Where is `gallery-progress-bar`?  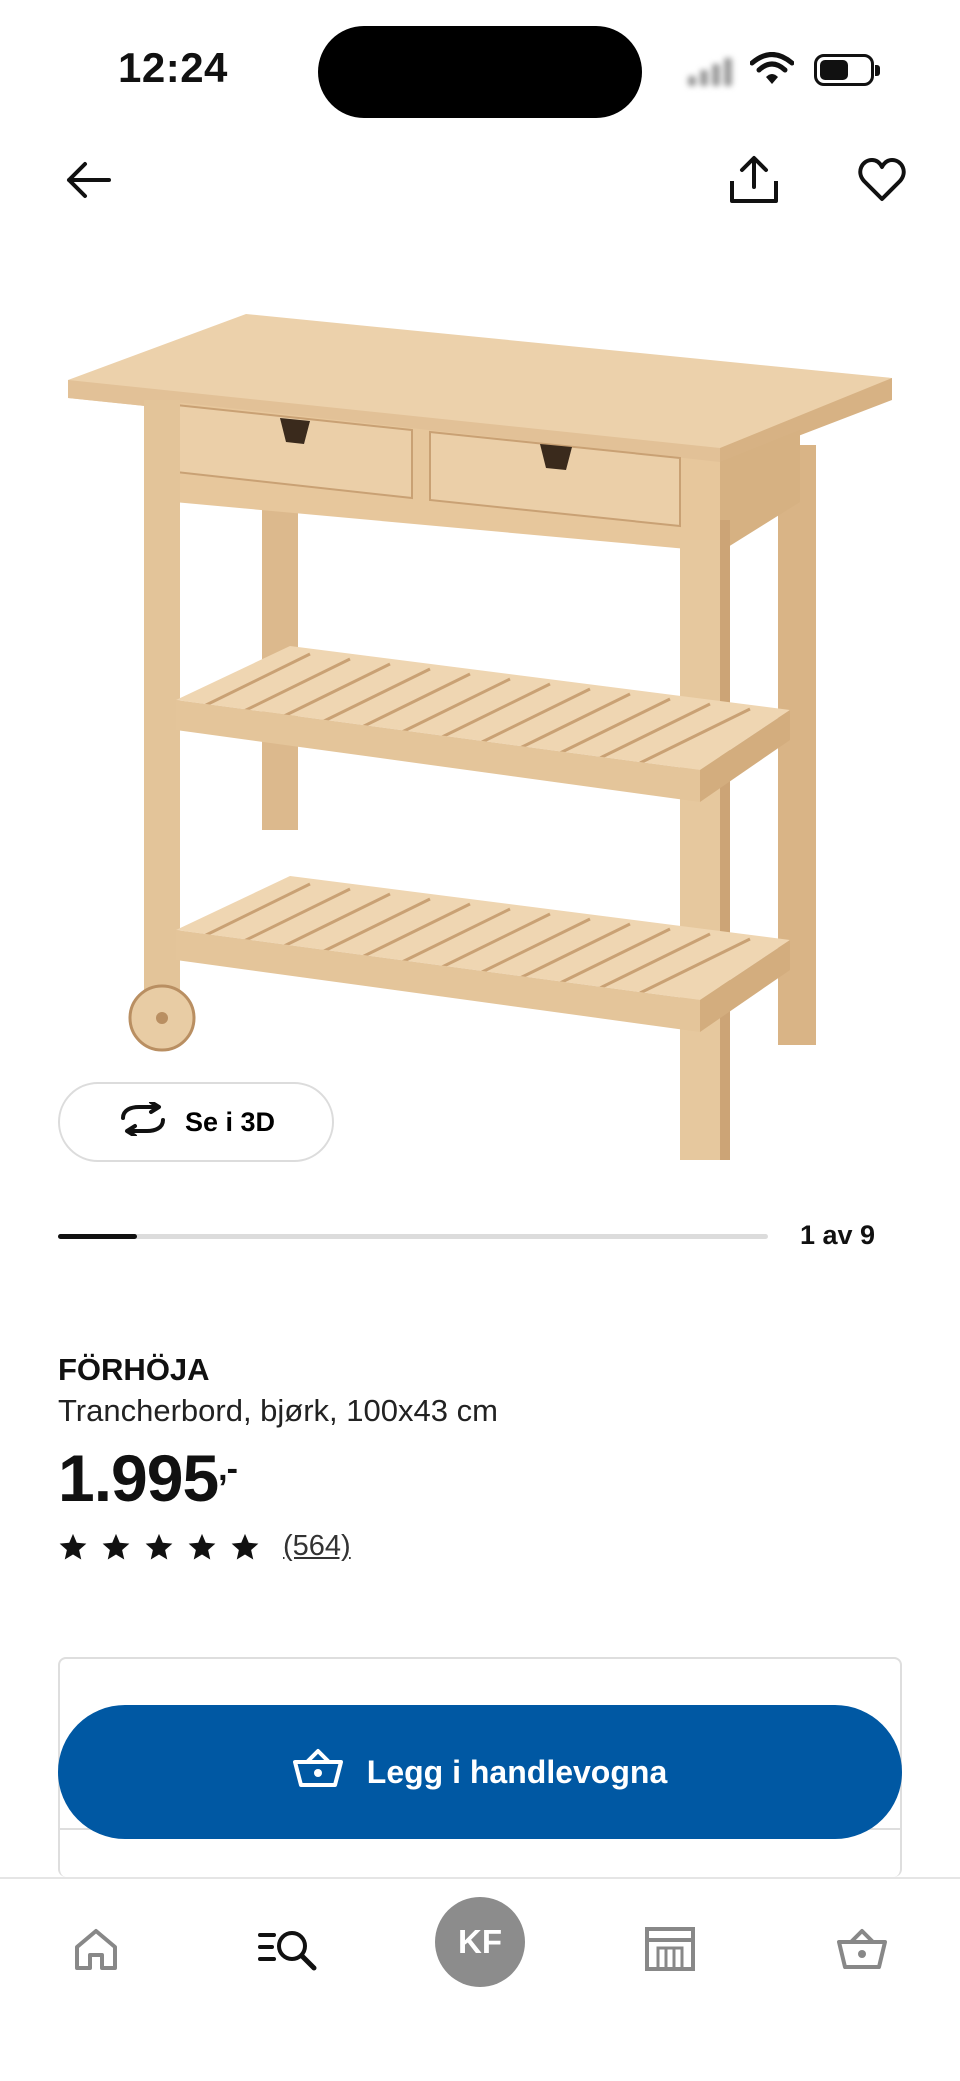
gallery-progress-bar is located at coordinates (413, 1236).